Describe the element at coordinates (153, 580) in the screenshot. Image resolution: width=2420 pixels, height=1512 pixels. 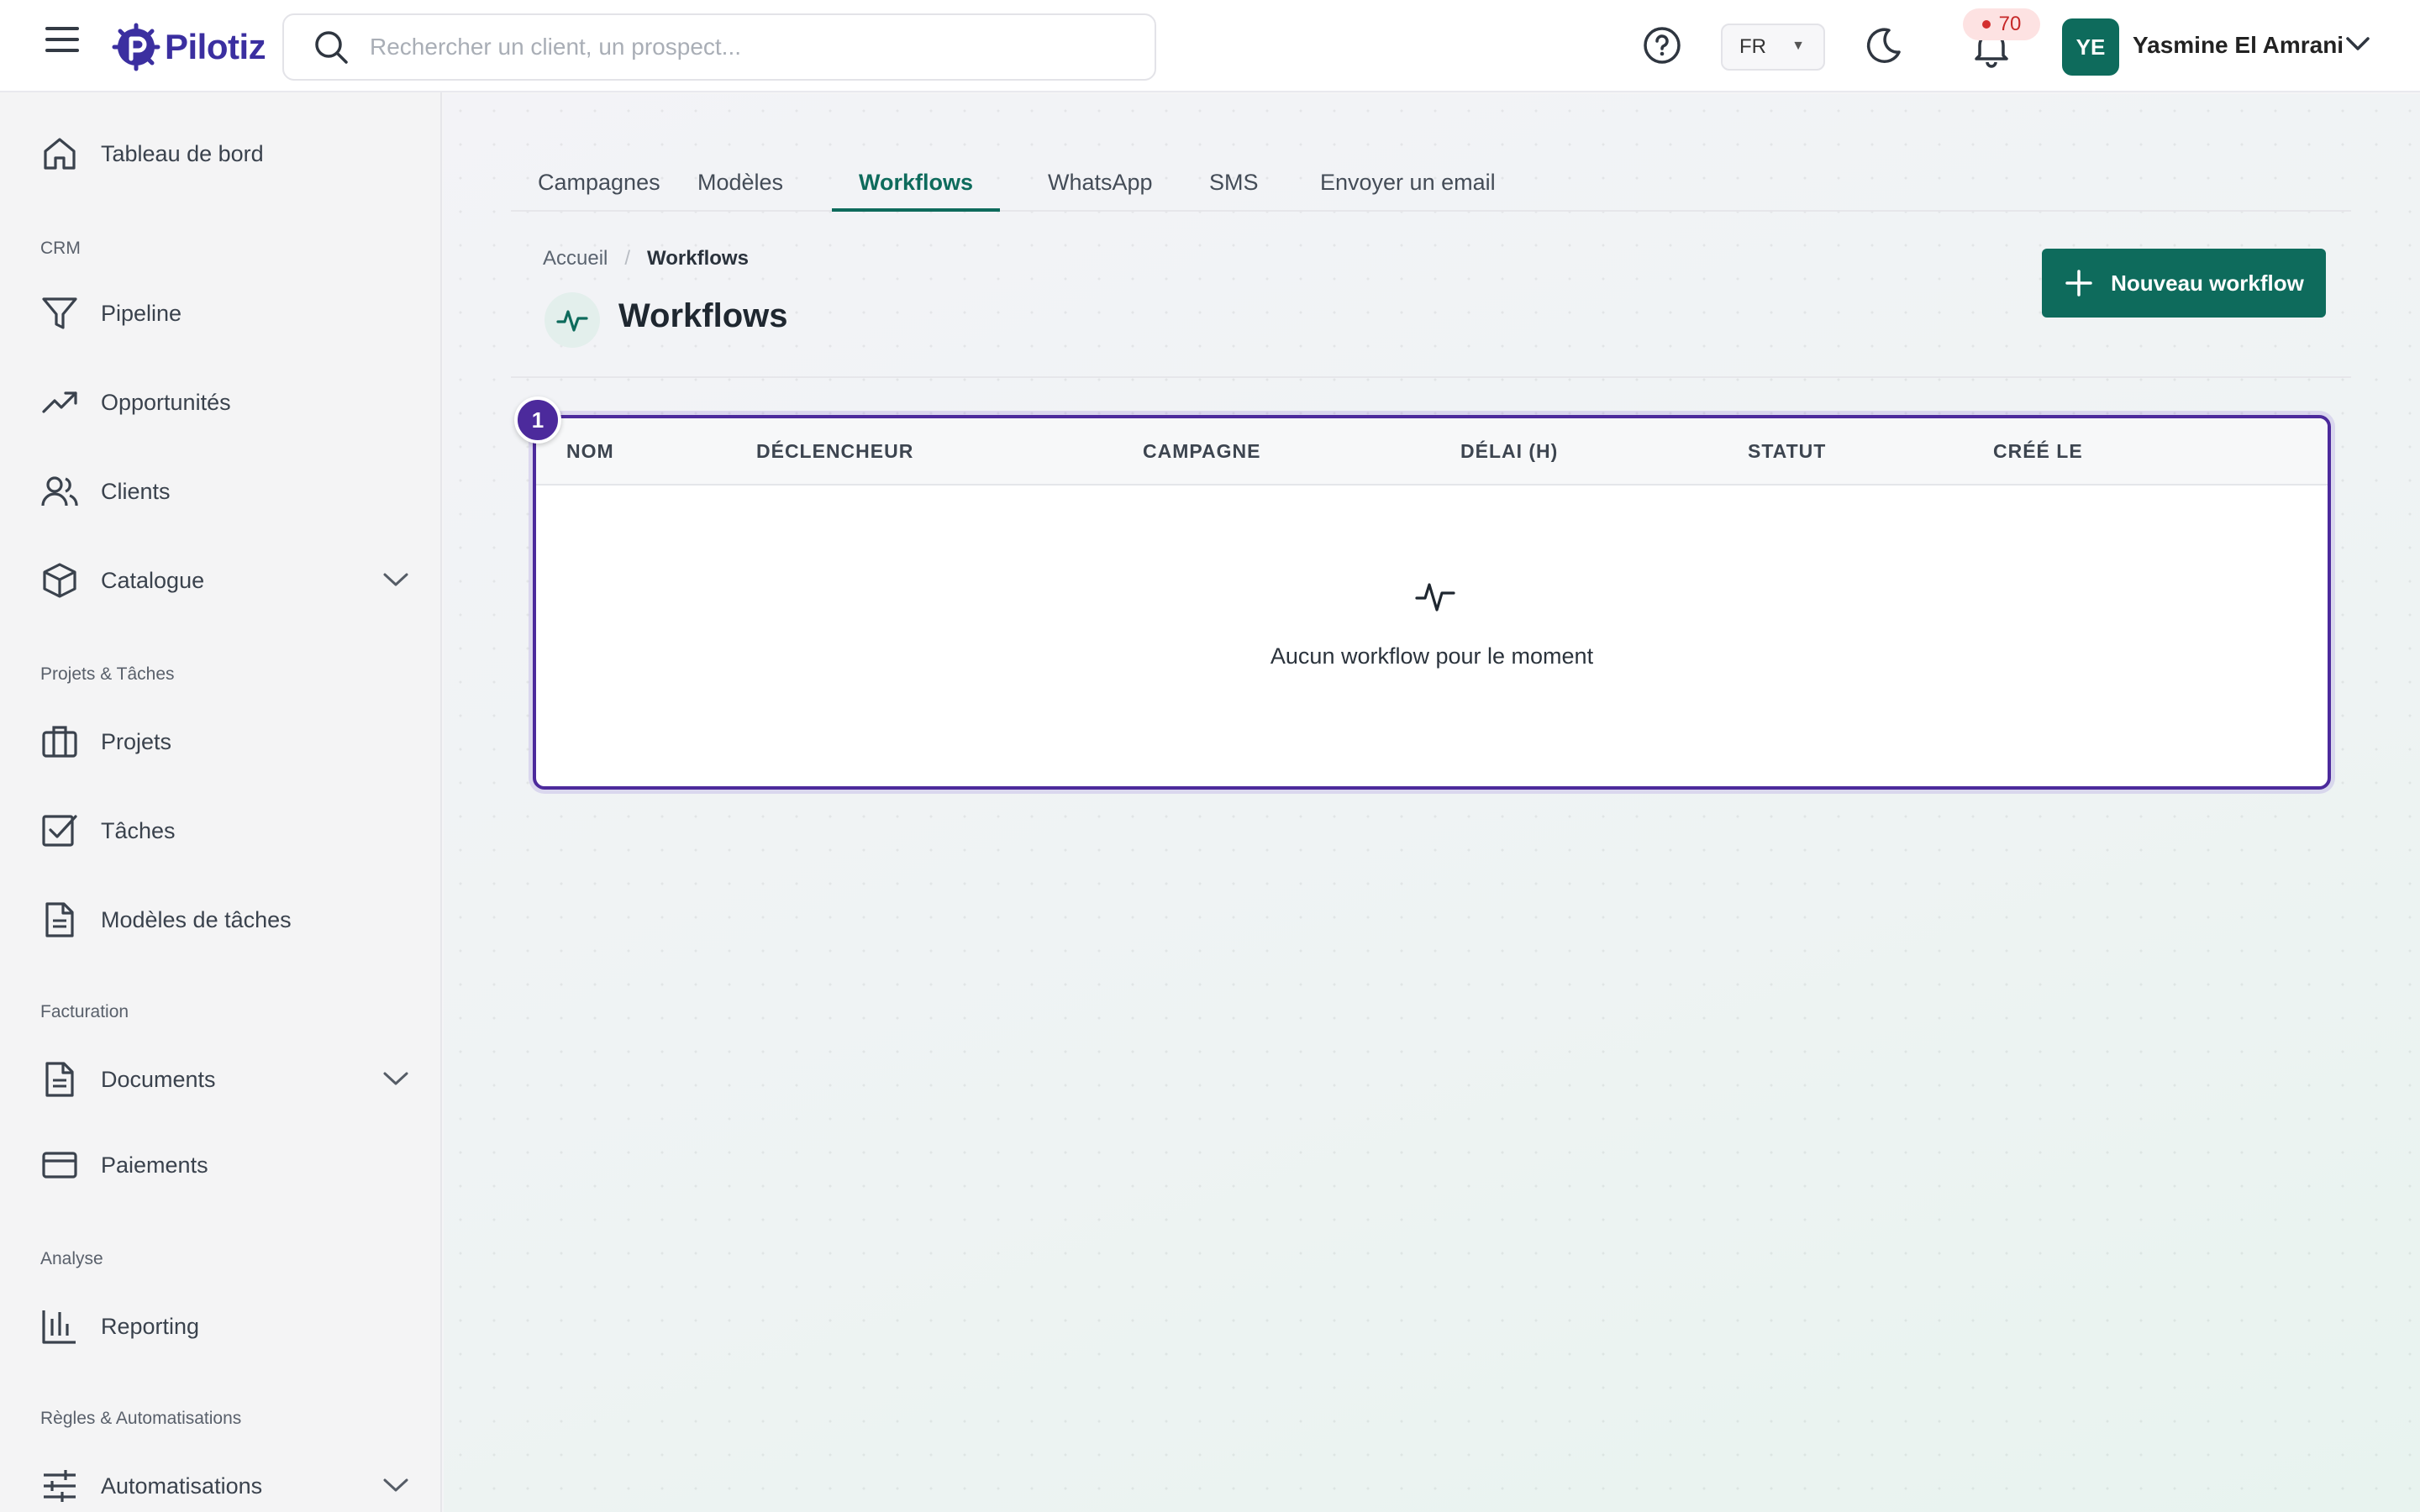
I see `sidebar-item-label: Catalogue` at that location.